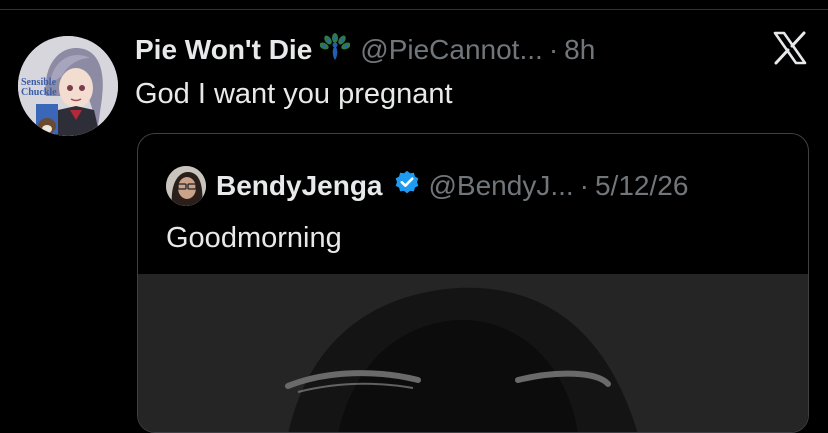  What do you see at coordinates (579, 50) in the screenshot?
I see `tweet-timestamp: 8h` at bounding box center [579, 50].